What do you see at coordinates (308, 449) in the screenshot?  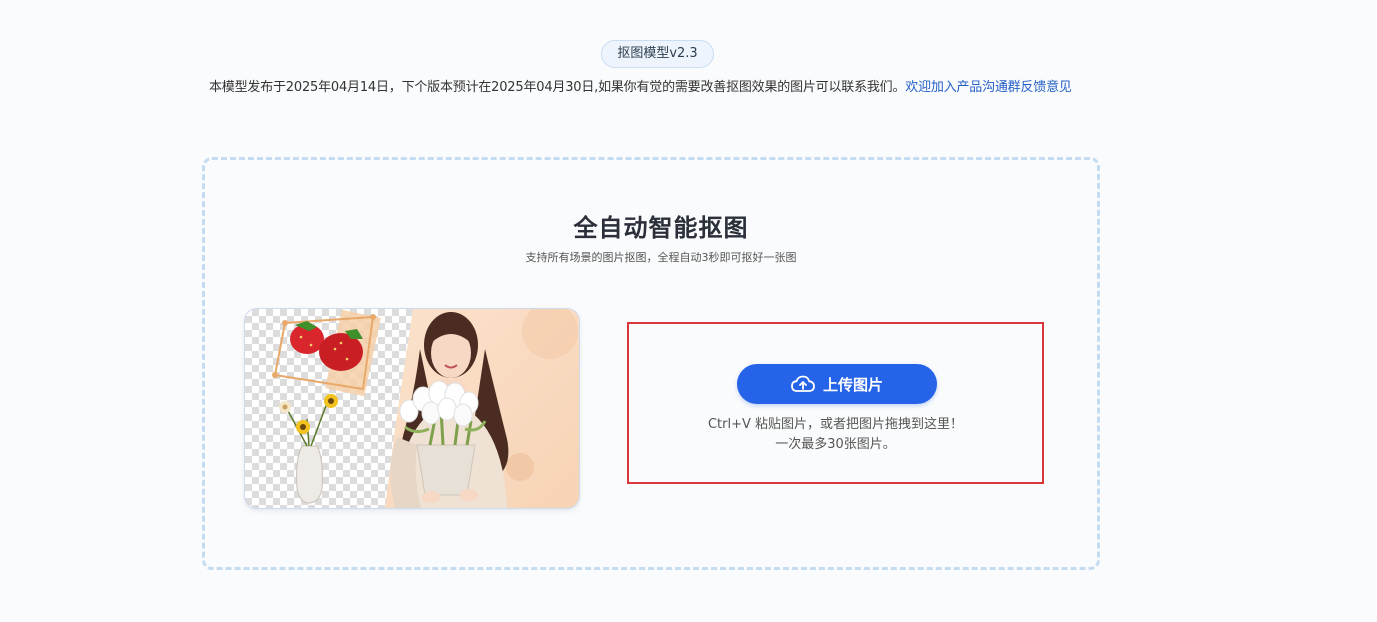 I see `vase-graphic` at bounding box center [308, 449].